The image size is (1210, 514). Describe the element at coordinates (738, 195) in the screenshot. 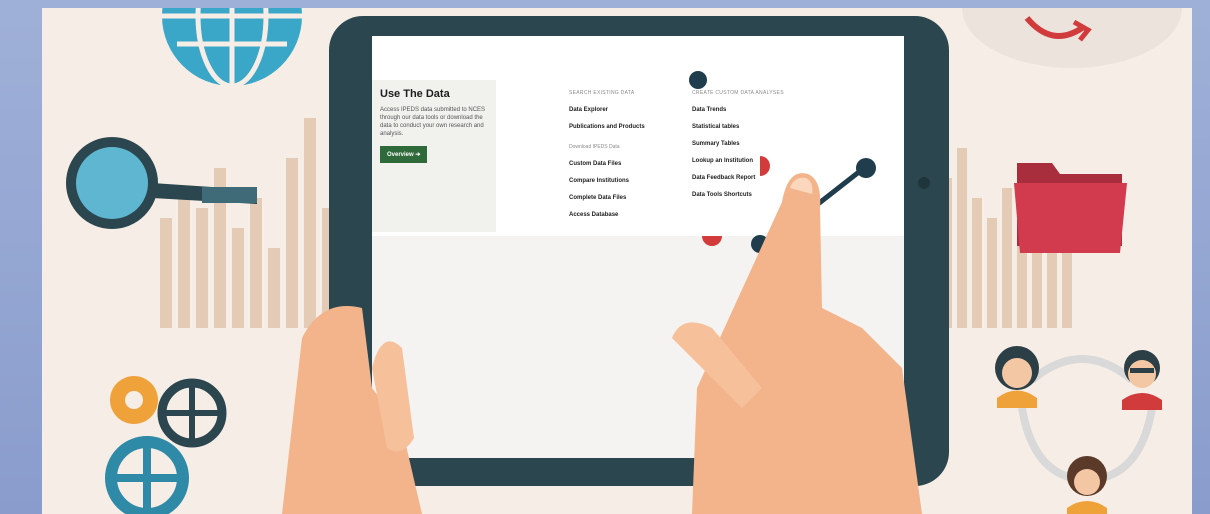

I see `menu-link-data-tools-shortcuts: Data Tools Shortcuts` at that location.